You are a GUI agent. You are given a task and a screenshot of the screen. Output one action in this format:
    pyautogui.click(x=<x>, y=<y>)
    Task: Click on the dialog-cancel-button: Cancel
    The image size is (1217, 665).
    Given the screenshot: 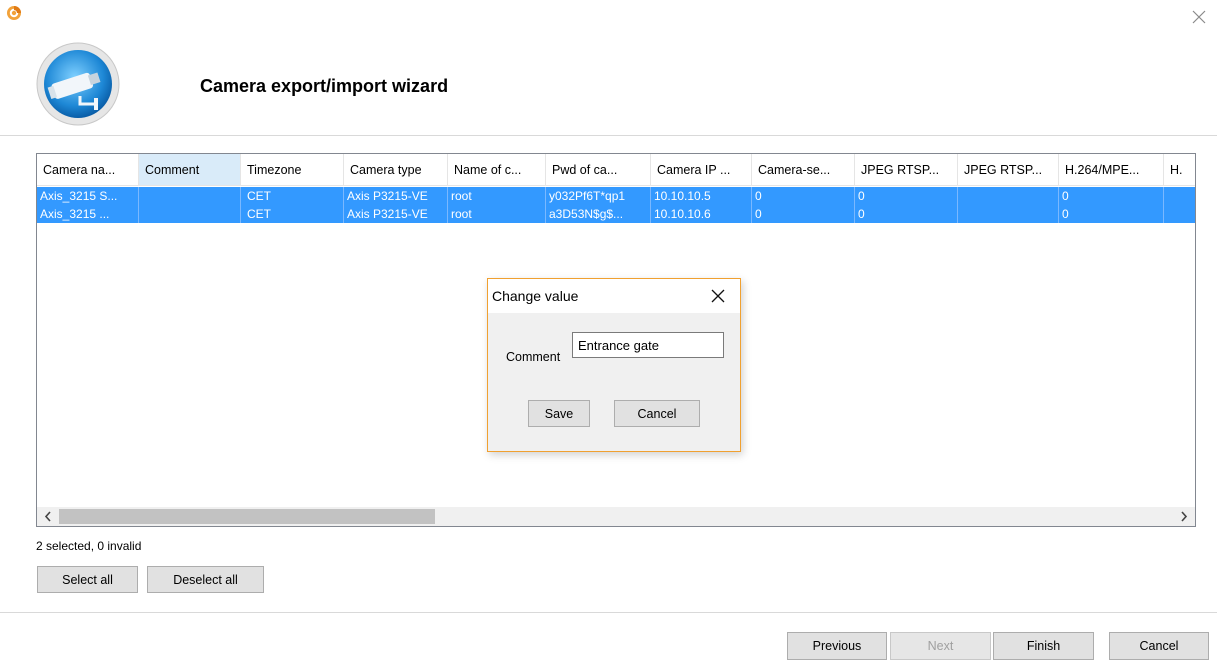 What is the action you would take?
    pyautogui.click(x=657, y=413)
    